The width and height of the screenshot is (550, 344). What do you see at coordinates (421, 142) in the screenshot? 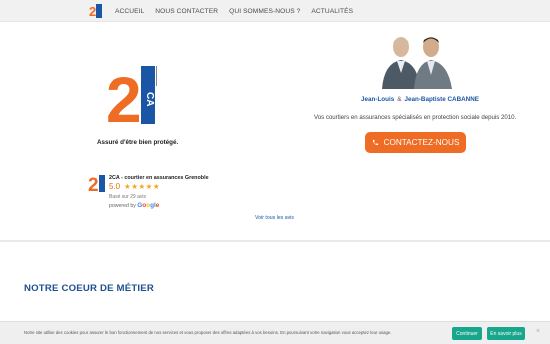
I see `contact-button-label: CONTACTEZ-NOUS` at bounding box center [421, 142].